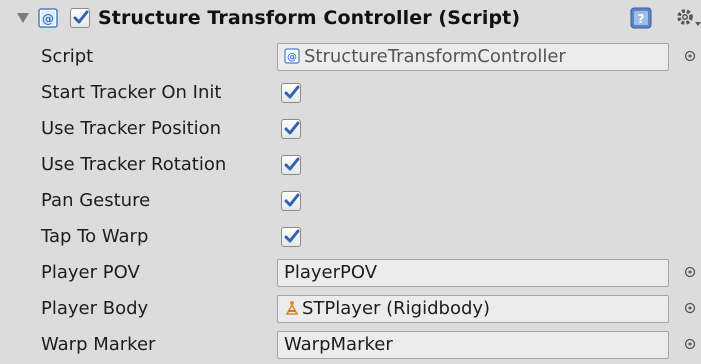 The height and width of the screenshot is (364, 701). I want to click on property-label: Player POV, so click(90, 272).